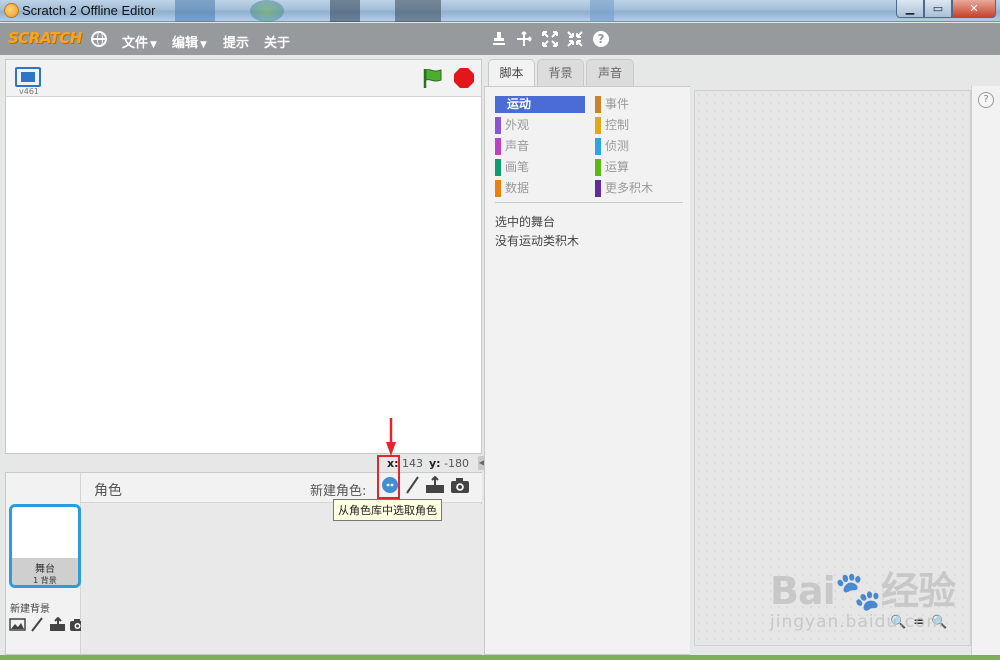  I want to click on stage-thumb-name: 舞台, so click(45, 569).